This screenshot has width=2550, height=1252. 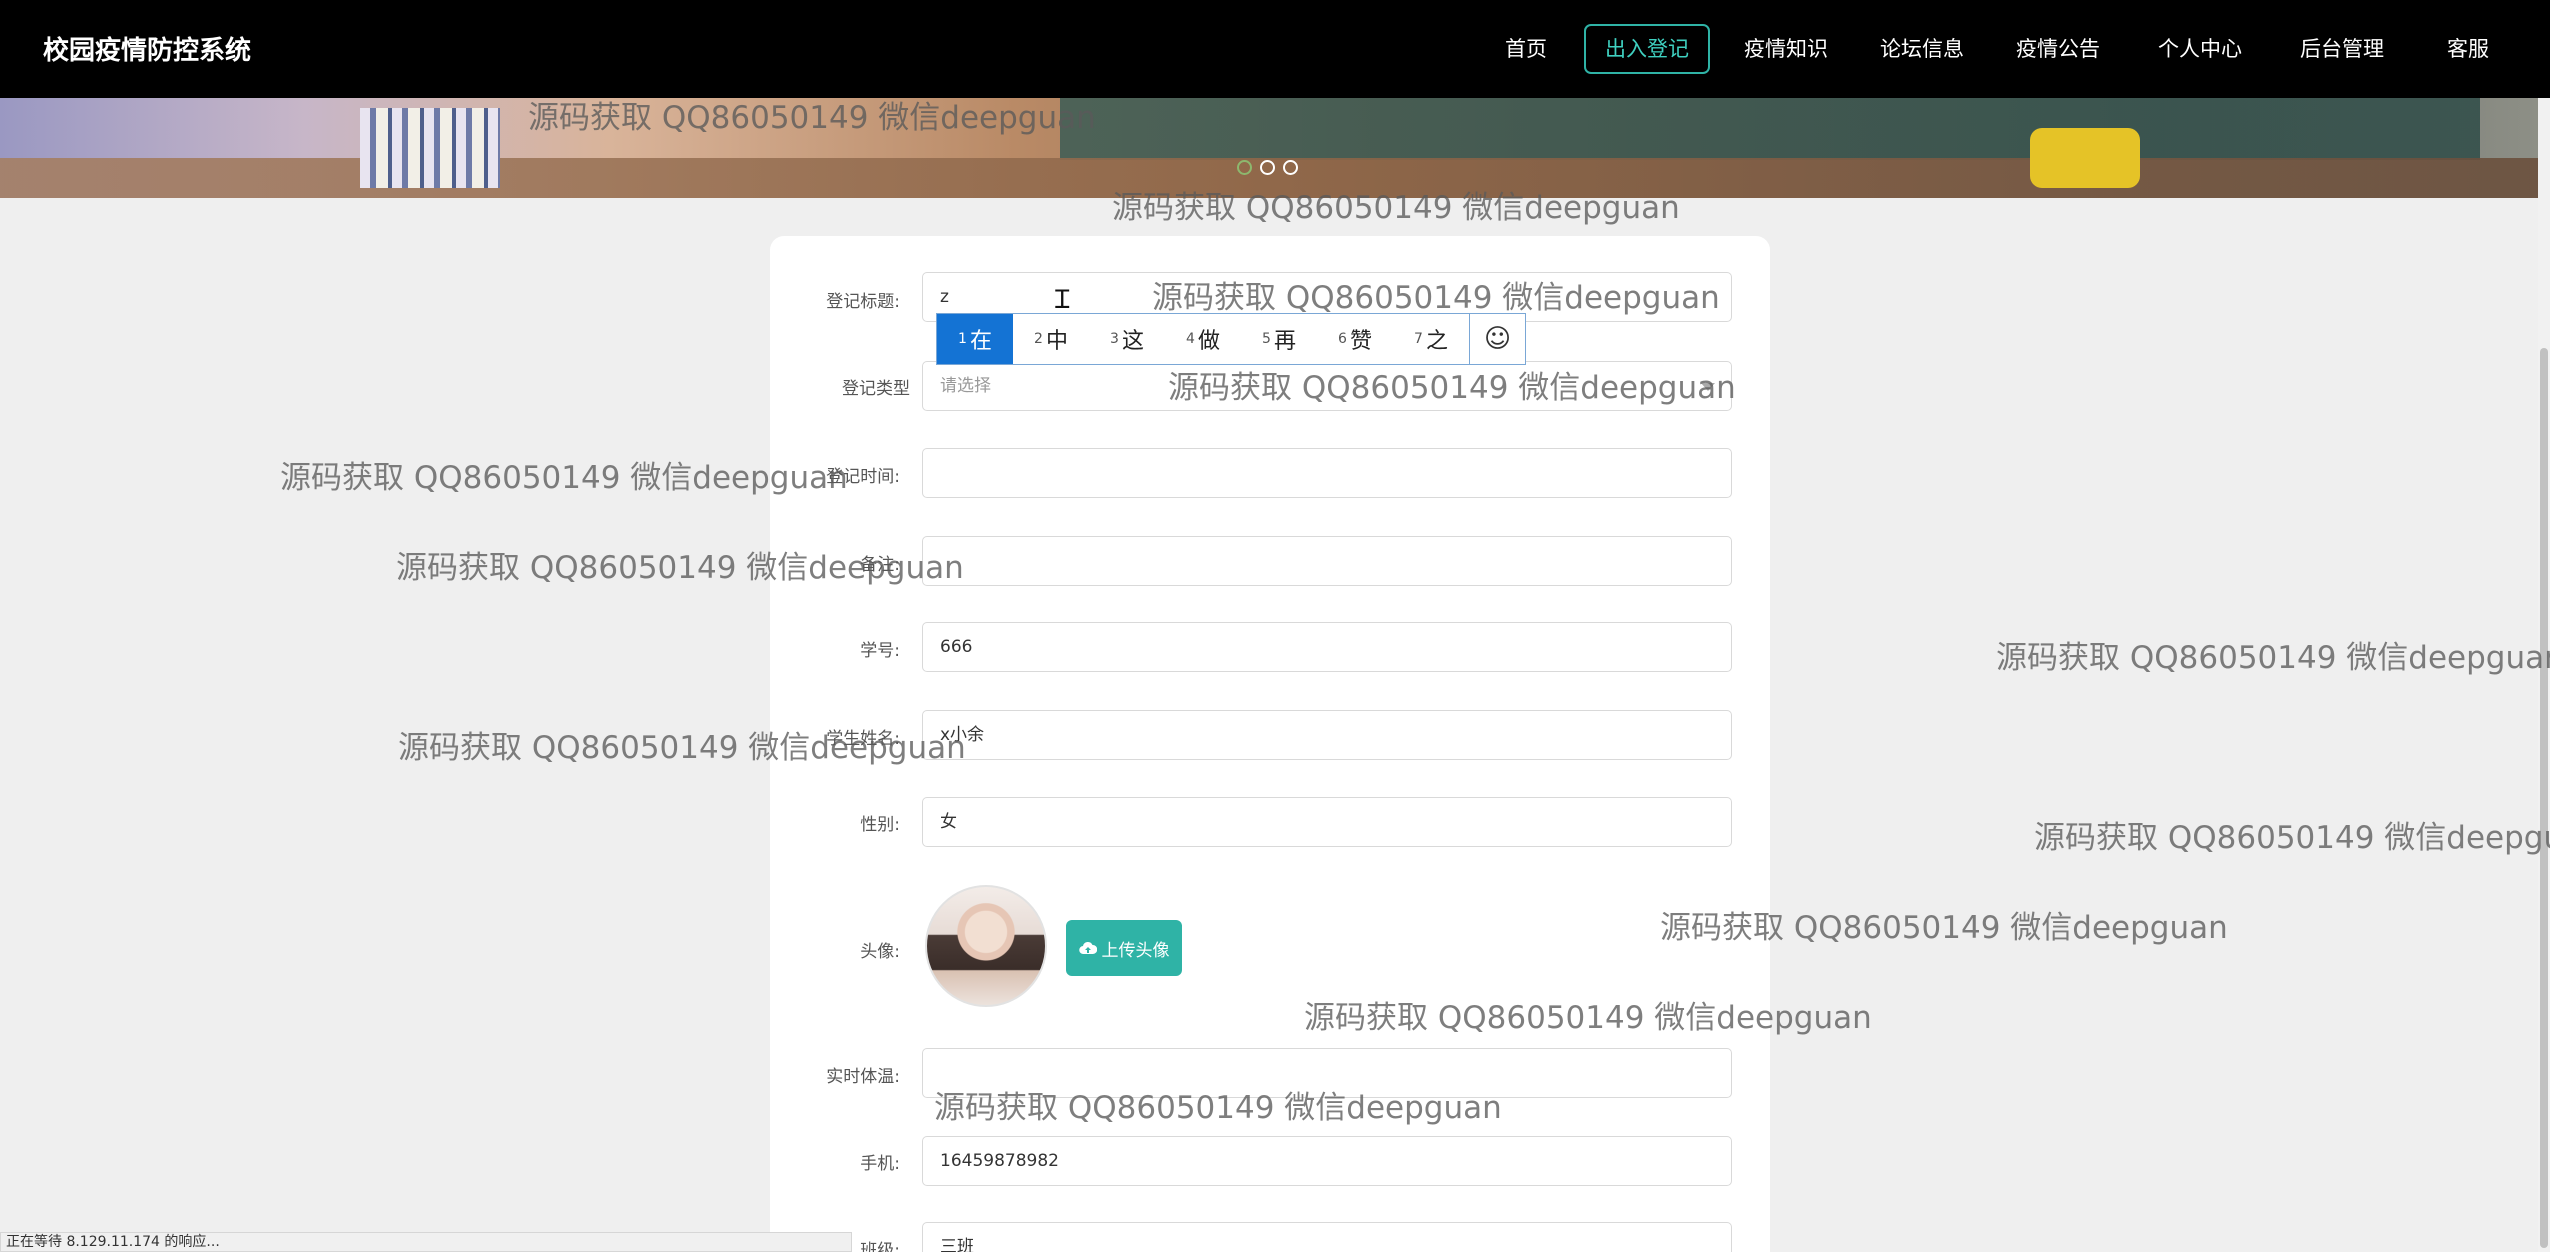 What do you see at coordinates (880, 825) in the screenshot?
I see `gender-label: 性别:` at bounding box center [880, 825].